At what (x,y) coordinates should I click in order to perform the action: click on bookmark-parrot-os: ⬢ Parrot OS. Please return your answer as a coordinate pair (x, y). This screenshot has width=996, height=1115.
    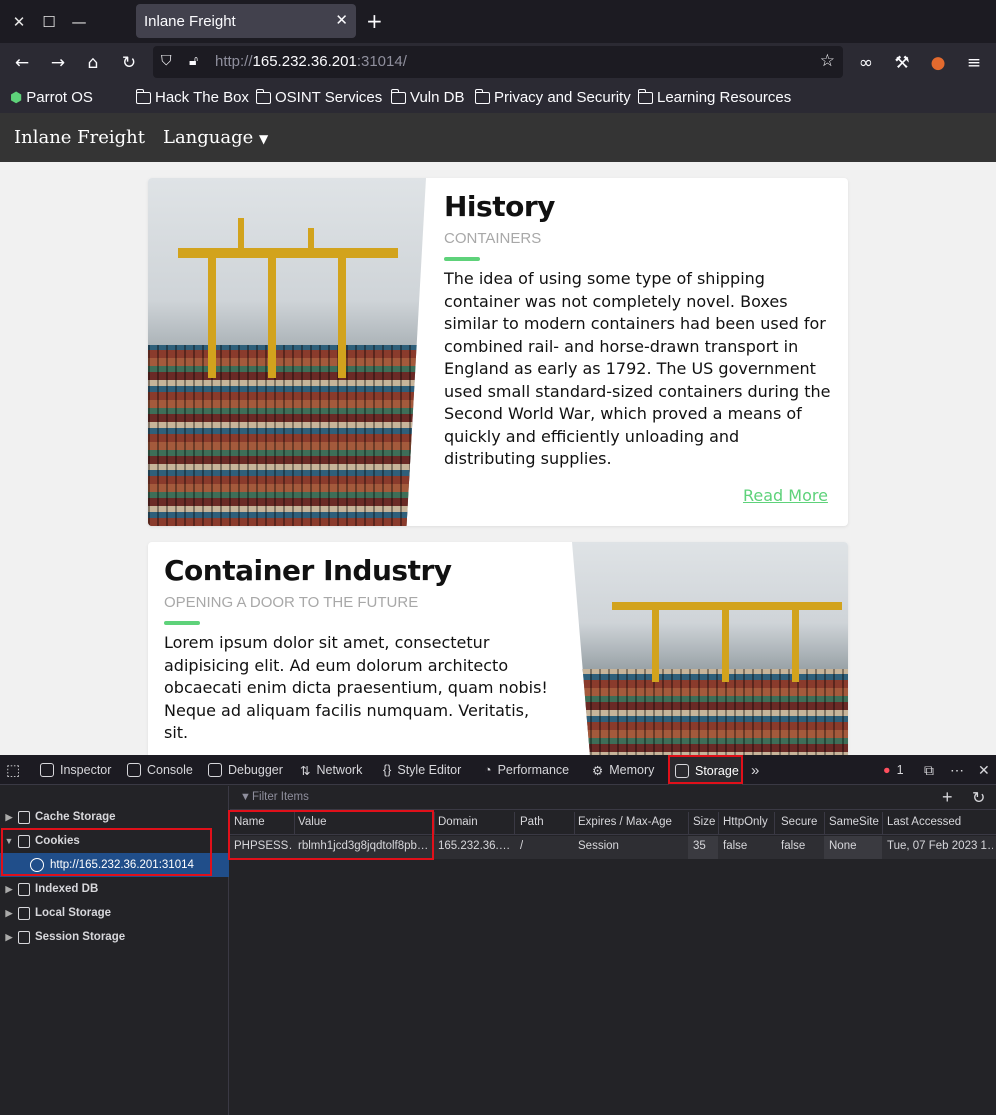
    Looking at the image, I should click on (51, 97).